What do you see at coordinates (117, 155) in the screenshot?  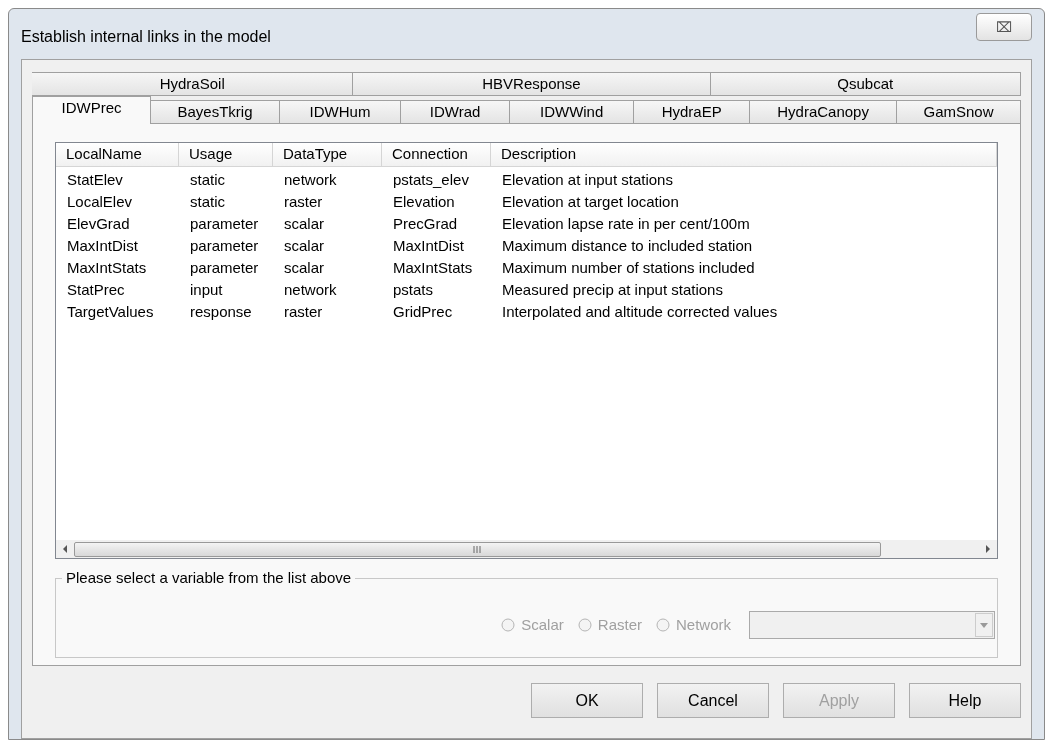 I see `column-header: LocalName` at bounding box center [117, 155].